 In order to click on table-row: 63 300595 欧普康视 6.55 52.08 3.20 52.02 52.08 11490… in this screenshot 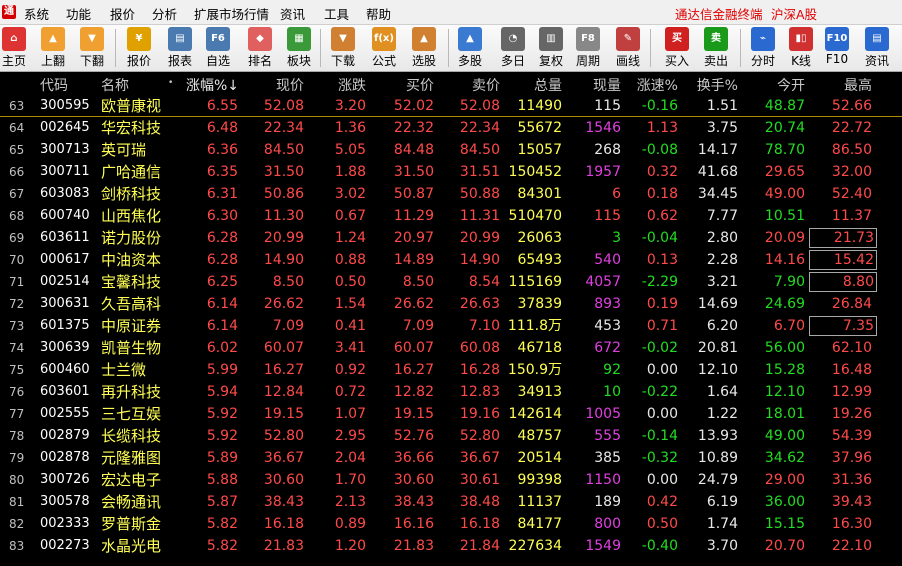, I will do `click(451, 106)`.